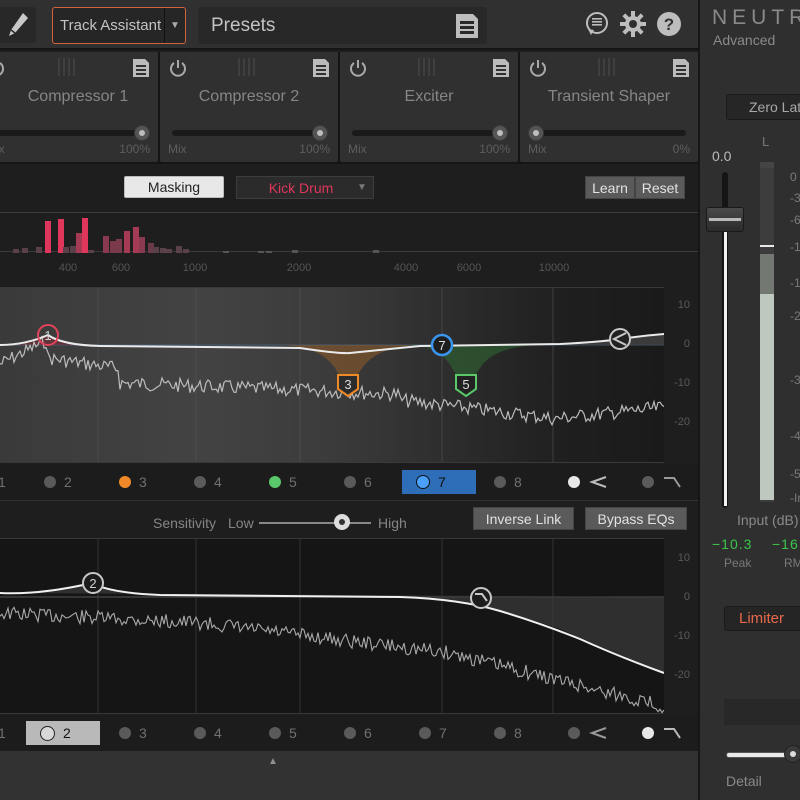  I want to click on inverse-link-button: Inverse Link, so click(523, 518).